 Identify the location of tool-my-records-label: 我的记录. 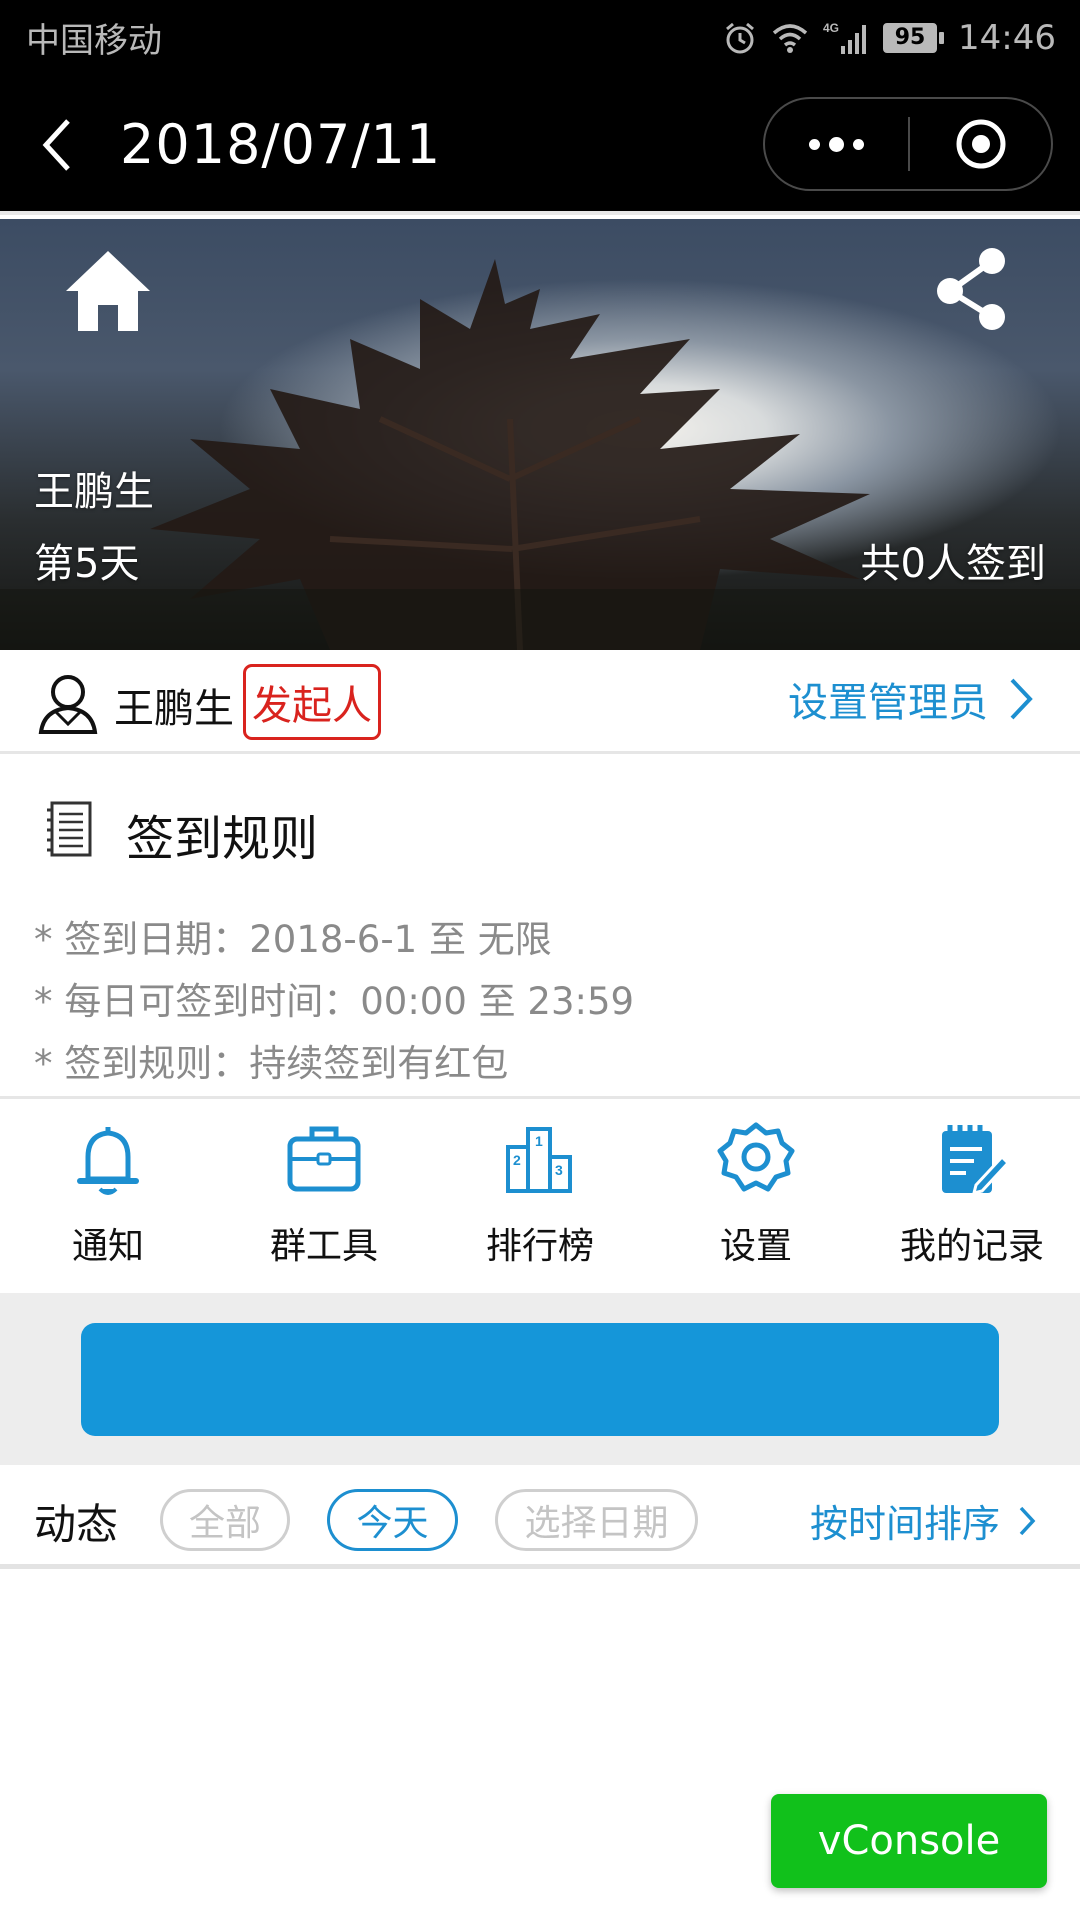
(971, 1246).